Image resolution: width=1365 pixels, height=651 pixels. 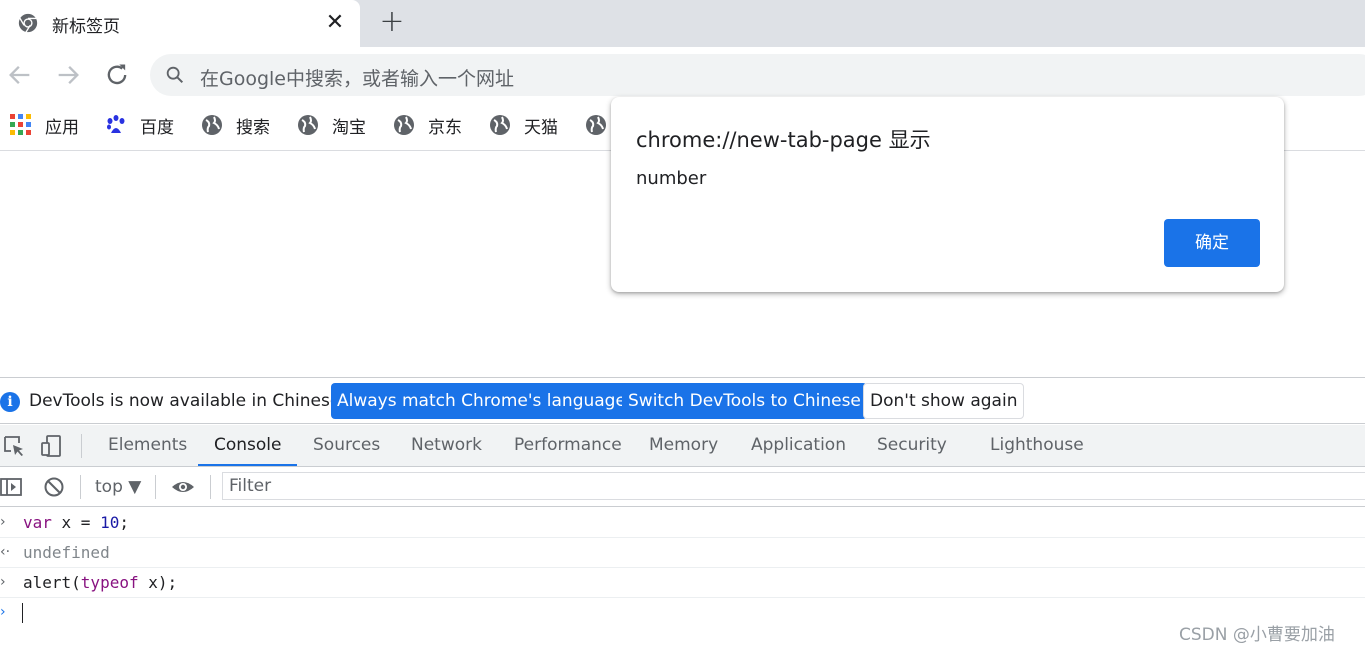 What do you see at coordinates (10, 402) in the screenshot?
I see `info-icon: i` at bounding box center [10, 402].